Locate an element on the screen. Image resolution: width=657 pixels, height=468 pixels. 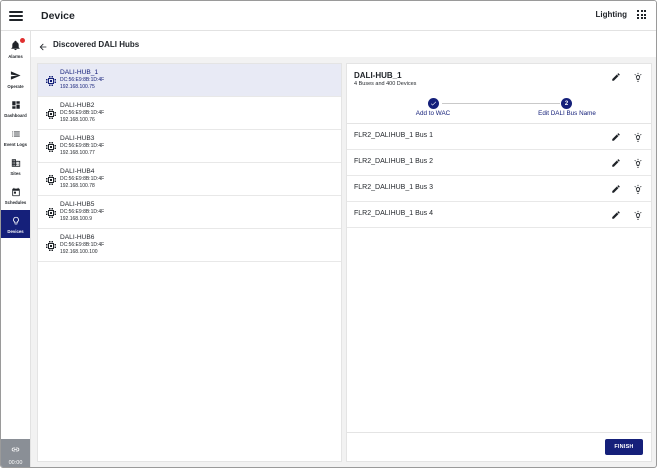
hub-ip: 192.168.100.9 is located at coordinates (76, 219).